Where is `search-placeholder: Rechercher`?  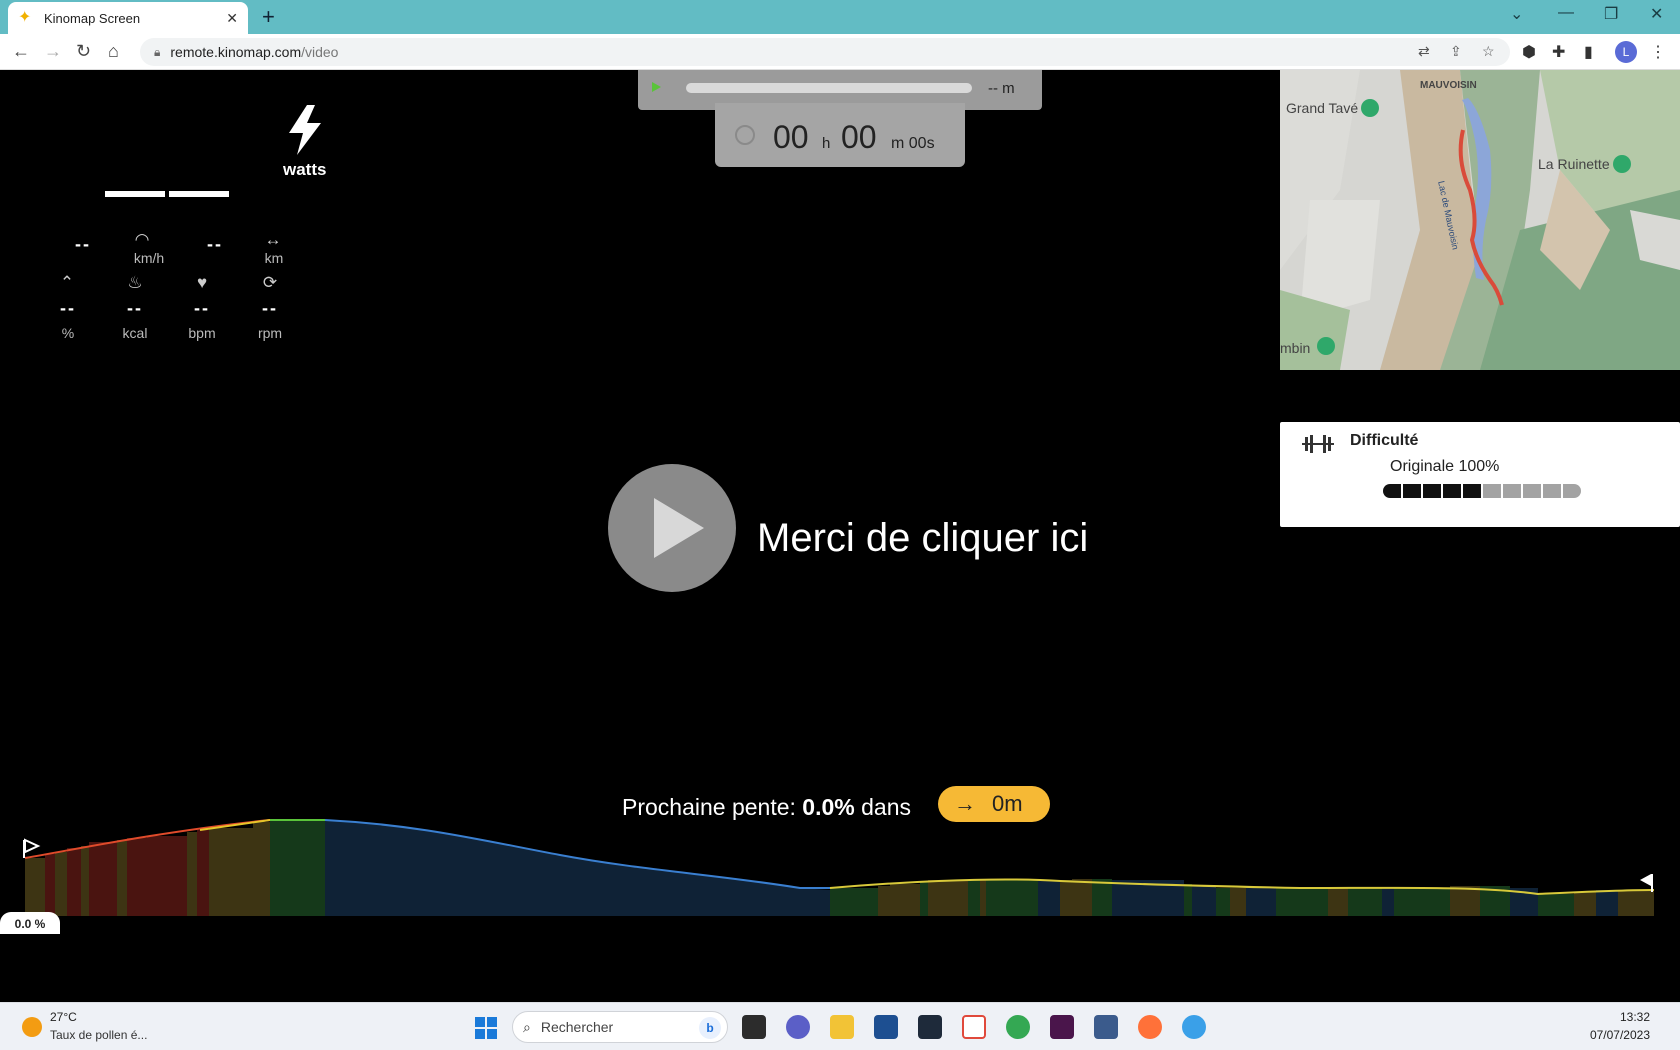 search-placeholder: Rechercher is located at coordinates (577, 1027).